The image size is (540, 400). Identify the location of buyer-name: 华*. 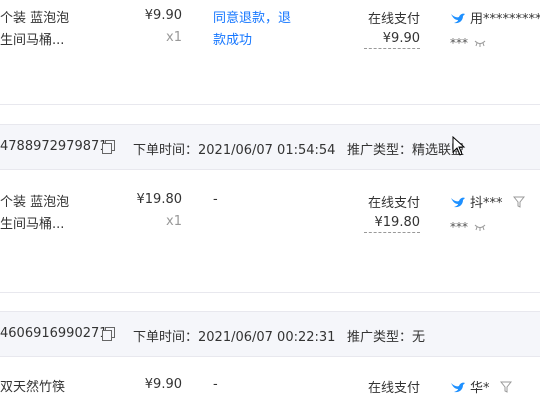
(480, 388).